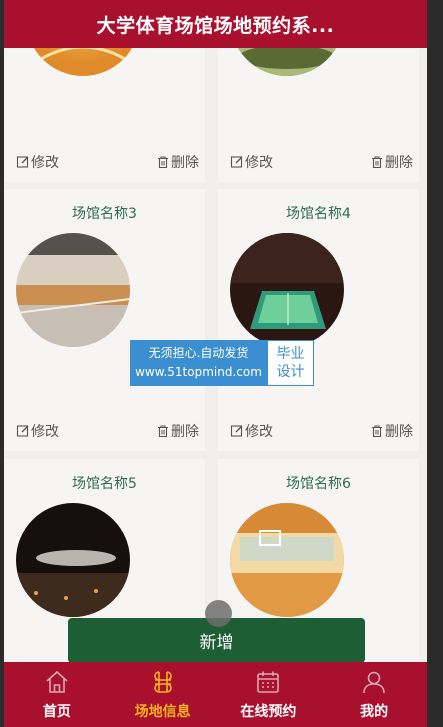 This screenshot has width=443, height=727. What do you see at coordinates (163, 694) in the screenshot?
I see `tab-venue-info: 场地信息` at bounding box center [163, 694].